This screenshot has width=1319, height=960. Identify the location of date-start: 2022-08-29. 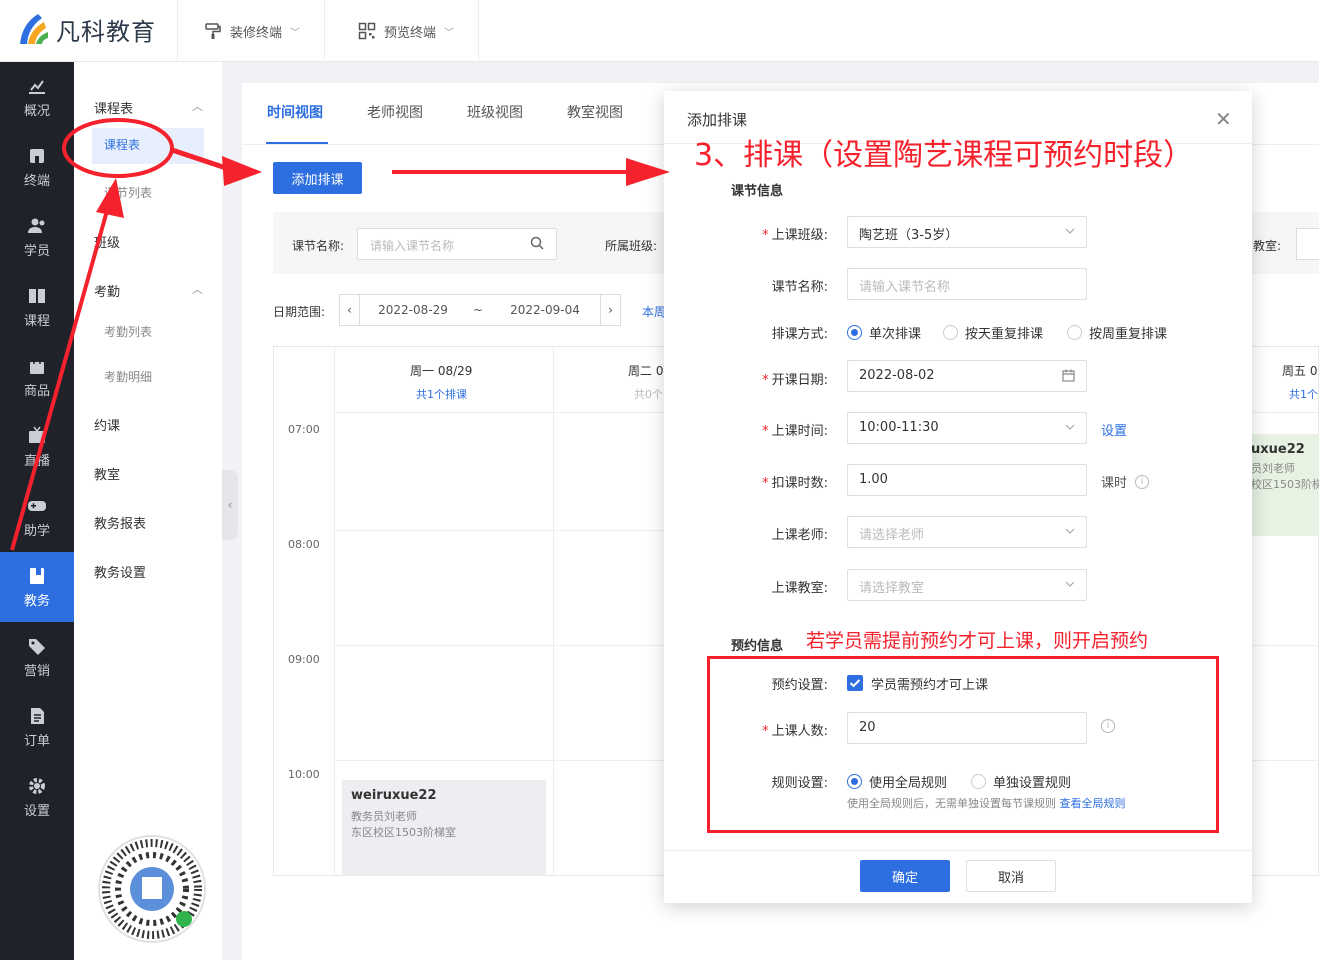
(413, 310).